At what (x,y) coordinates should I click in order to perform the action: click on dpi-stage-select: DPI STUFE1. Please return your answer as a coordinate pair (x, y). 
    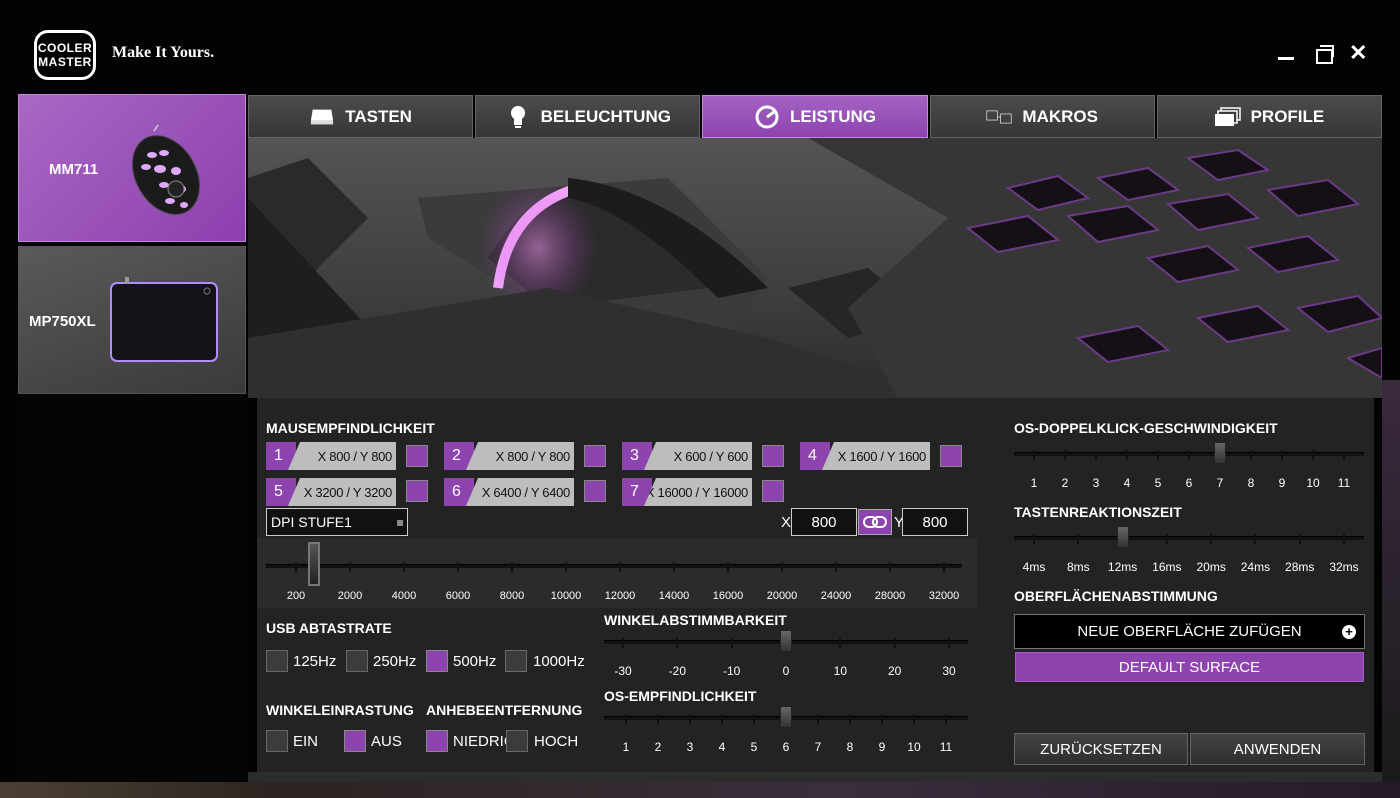
    Looking at the image, I should click on (337, 522).